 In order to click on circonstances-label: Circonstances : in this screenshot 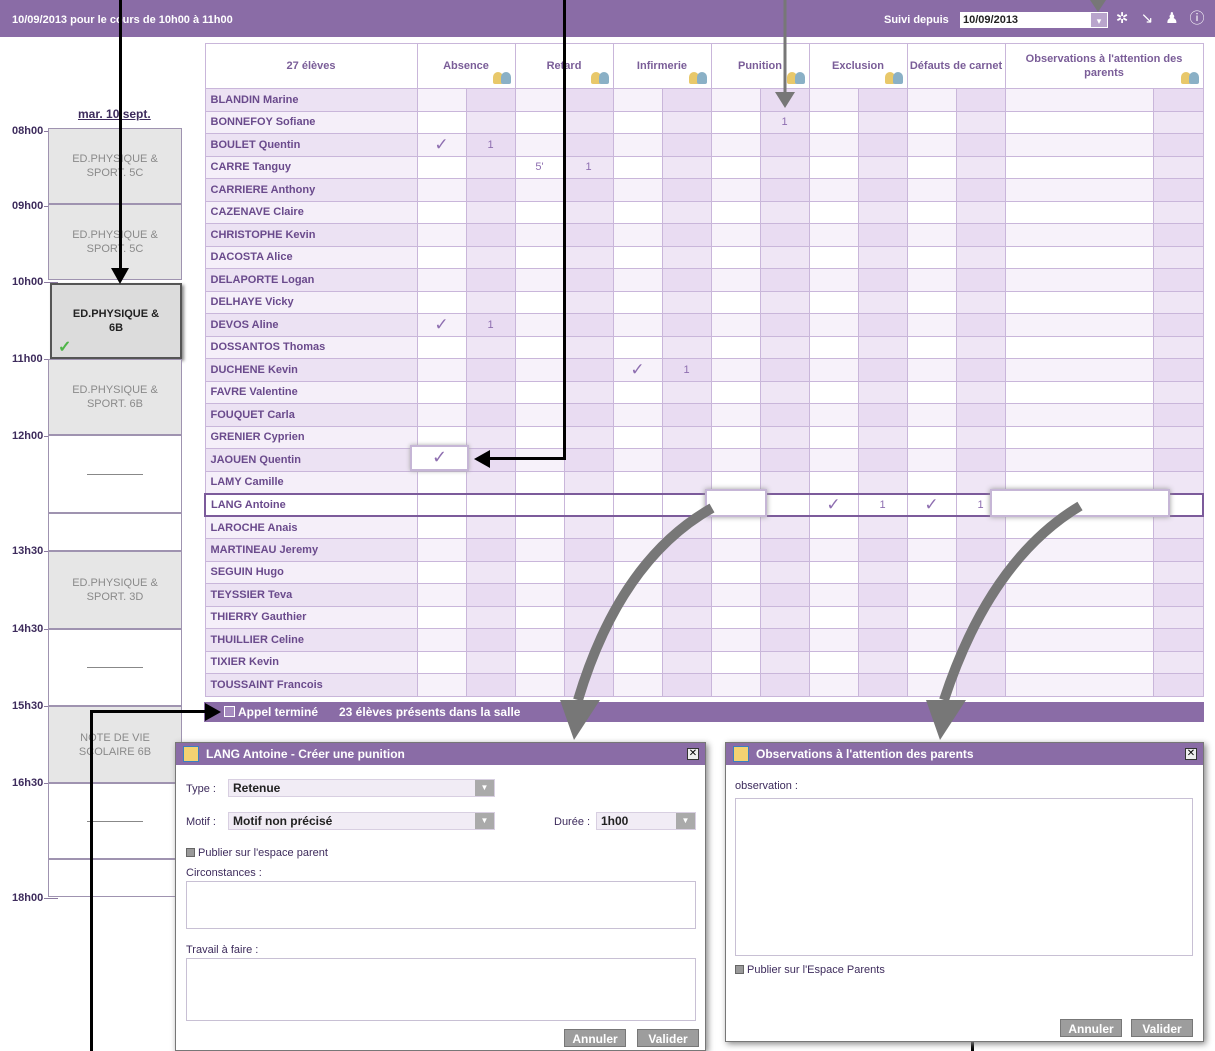, I will do `click(224, 873)`.